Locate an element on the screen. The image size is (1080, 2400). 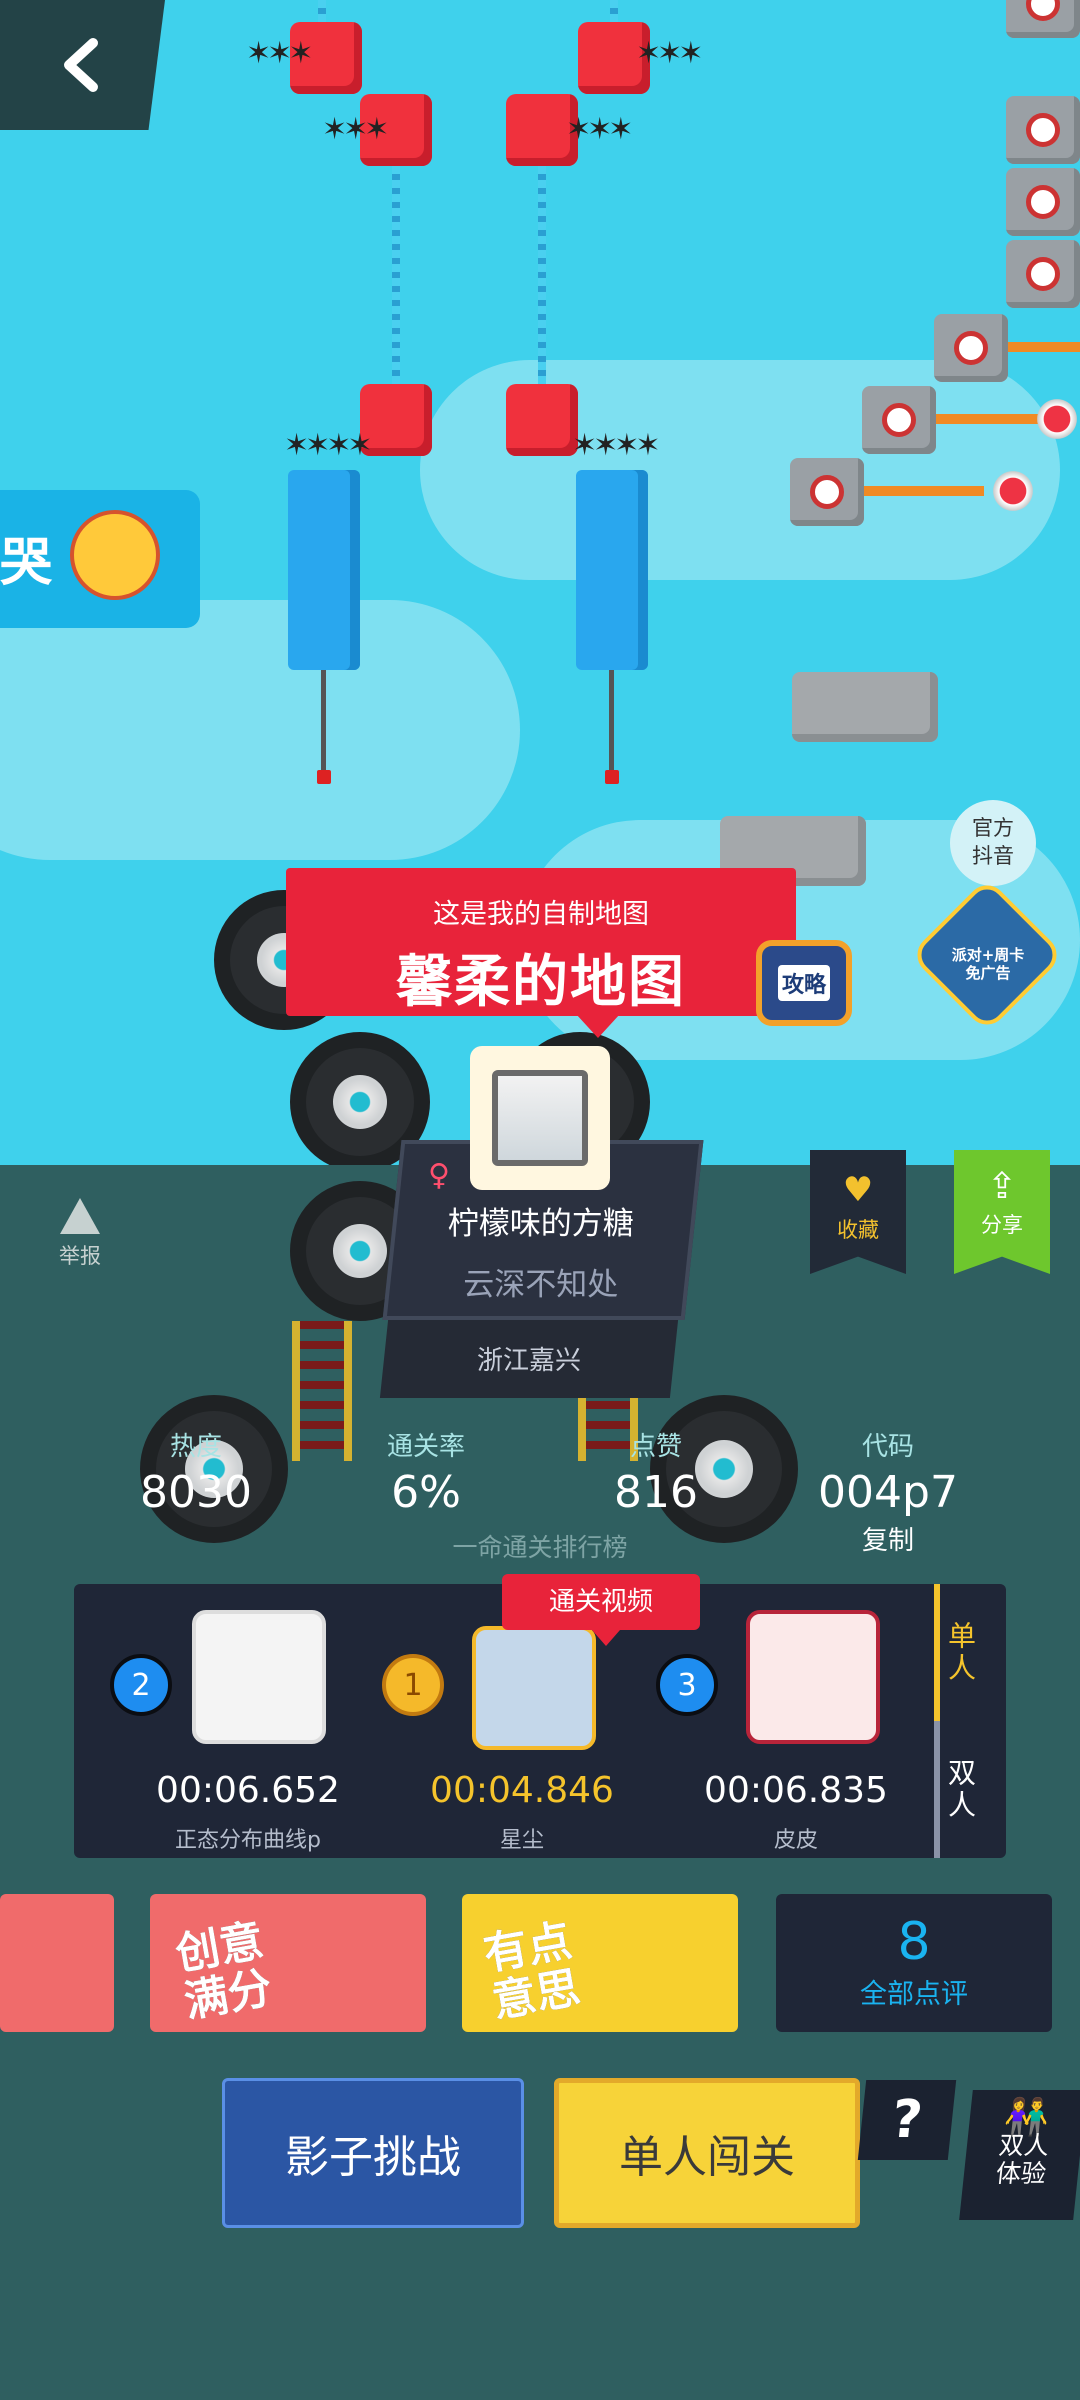
map-code: 004p7 is located at coordinates (888, 1492).